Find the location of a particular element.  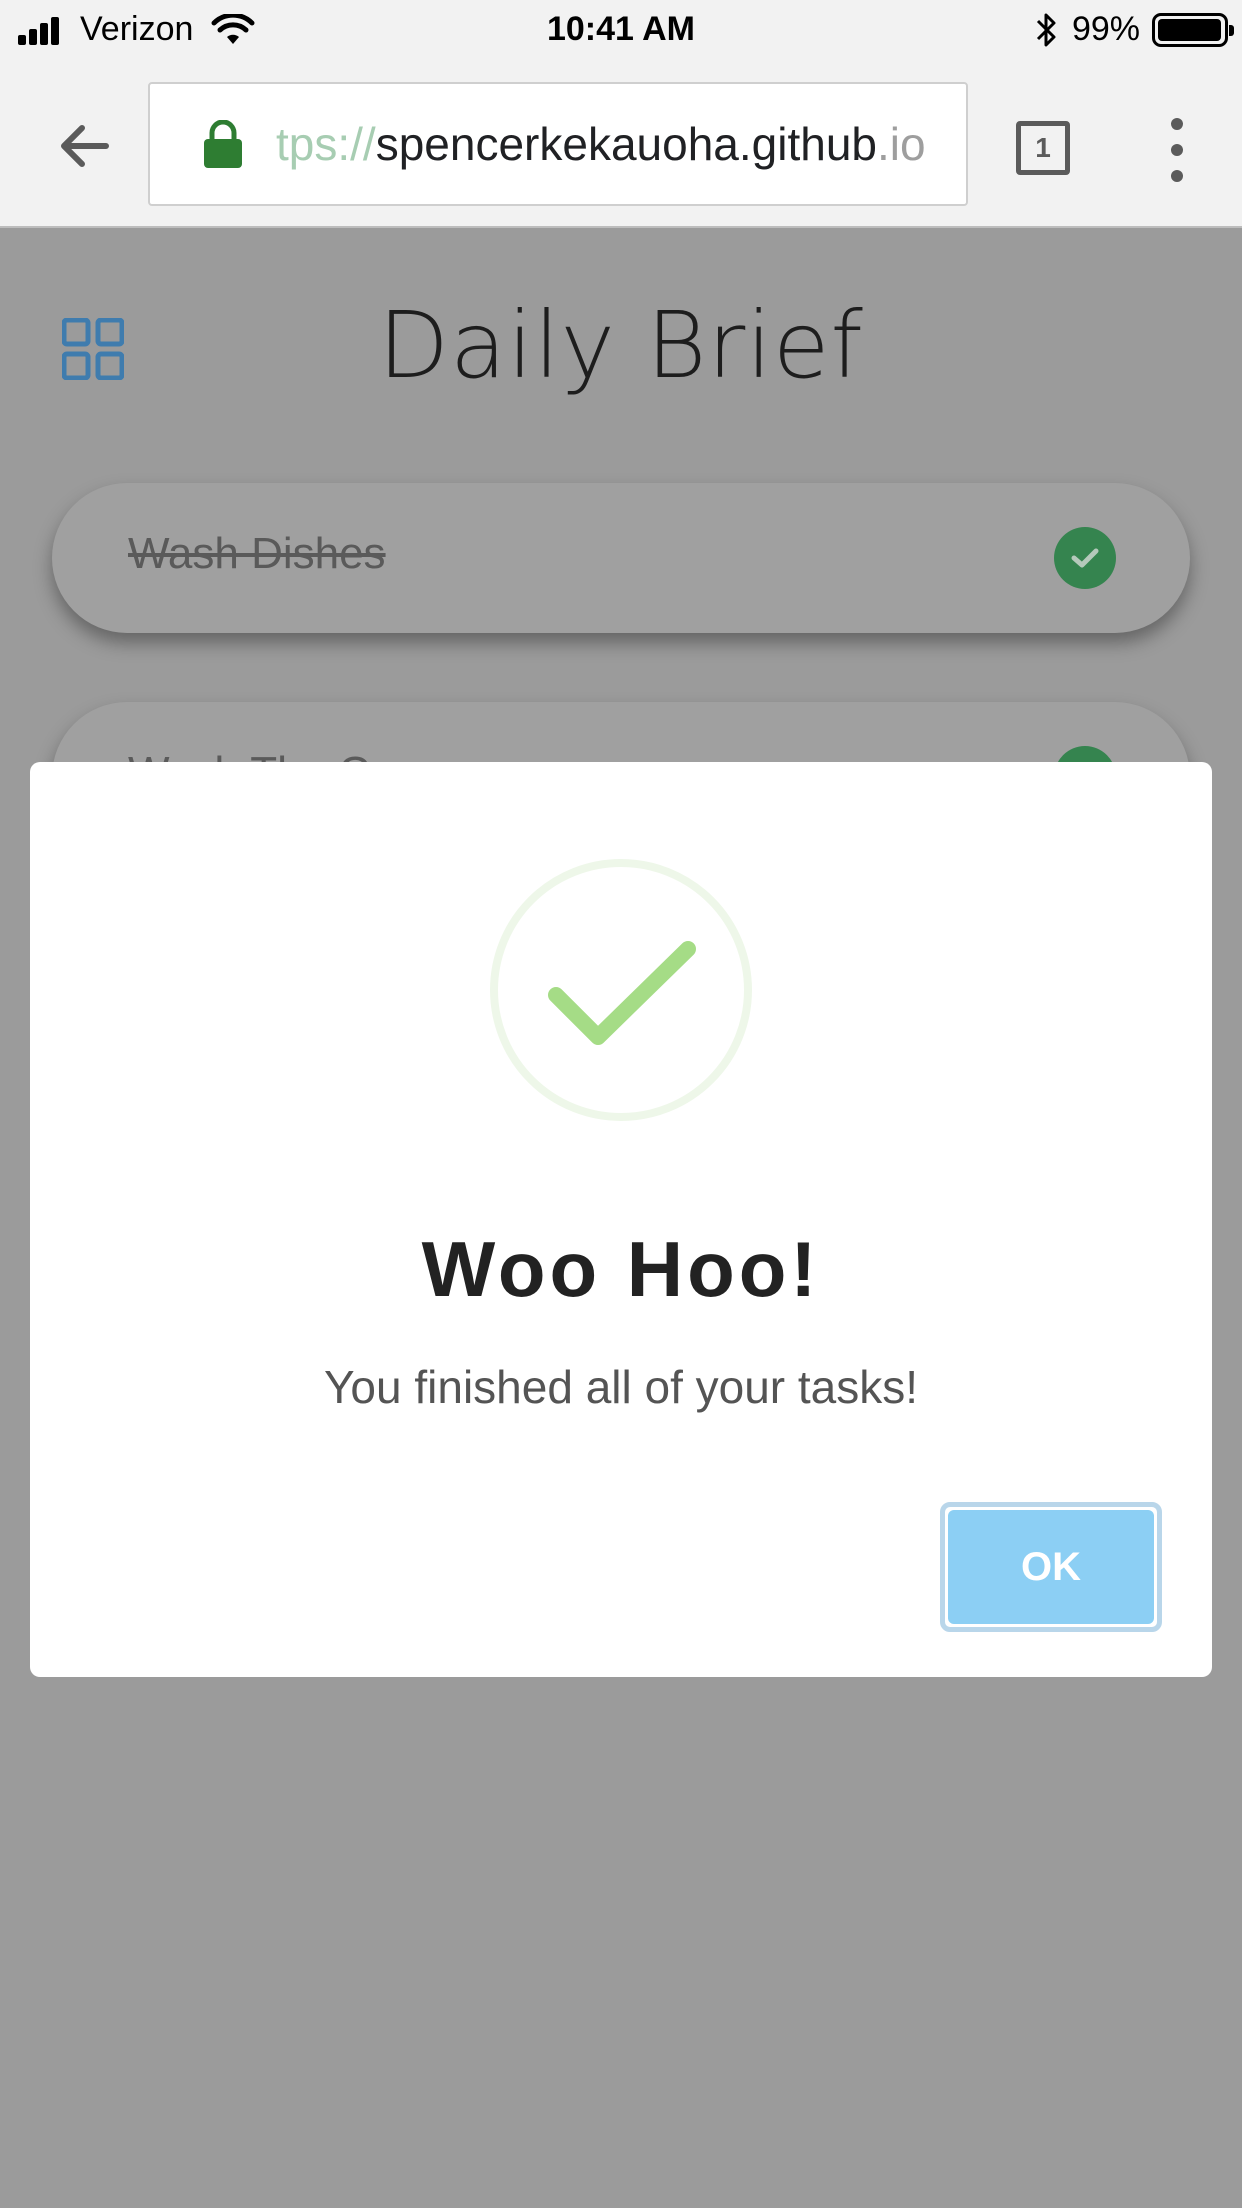

lock-icon is located at coordinates (223, 144).